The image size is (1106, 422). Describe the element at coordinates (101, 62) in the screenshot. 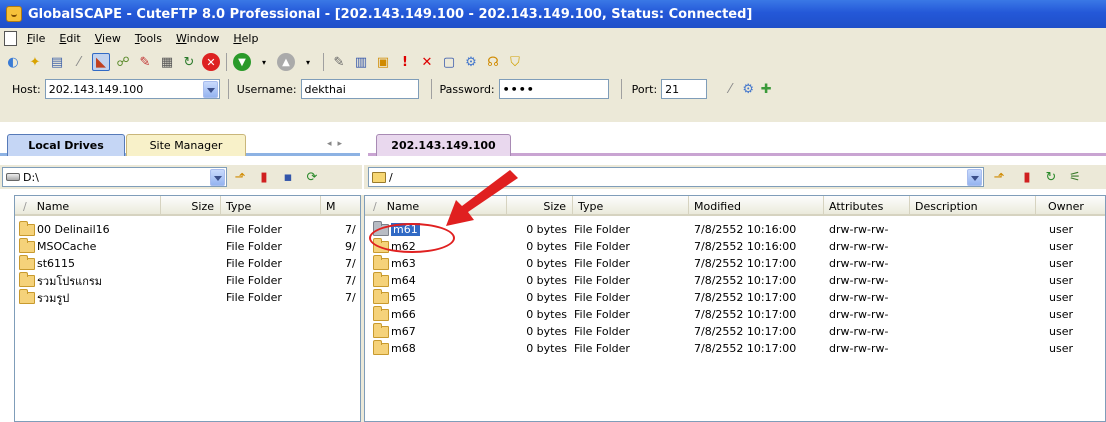

I see `quick-connect-icon: ◣` at that location.